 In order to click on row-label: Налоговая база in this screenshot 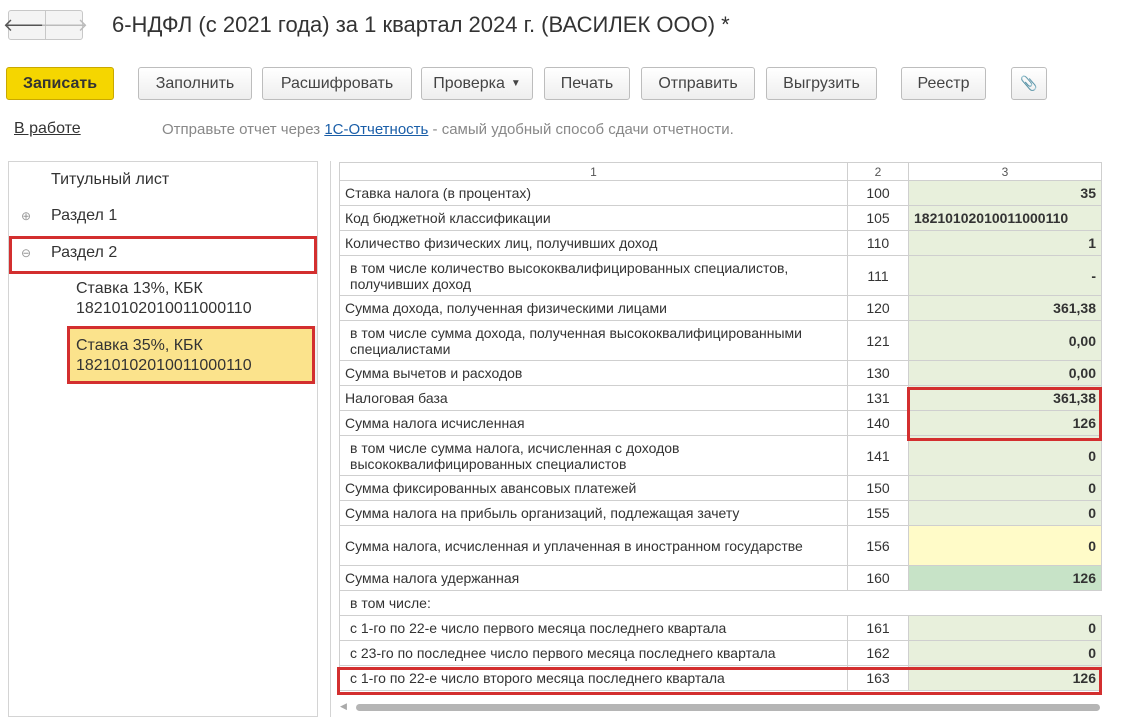, I will do `click(593, 398)`.